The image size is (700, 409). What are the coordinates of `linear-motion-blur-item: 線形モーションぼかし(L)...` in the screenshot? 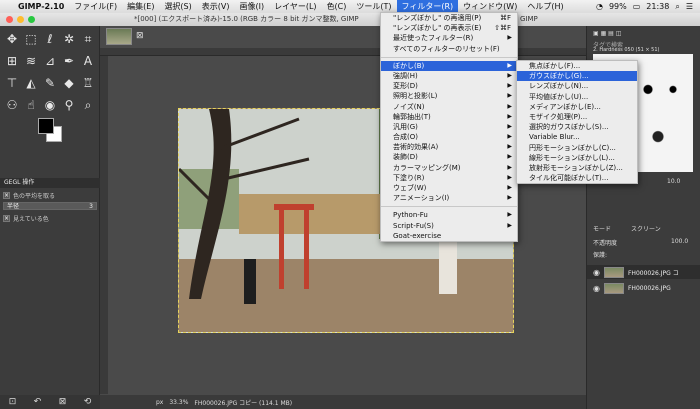 It's located at (577, 158).